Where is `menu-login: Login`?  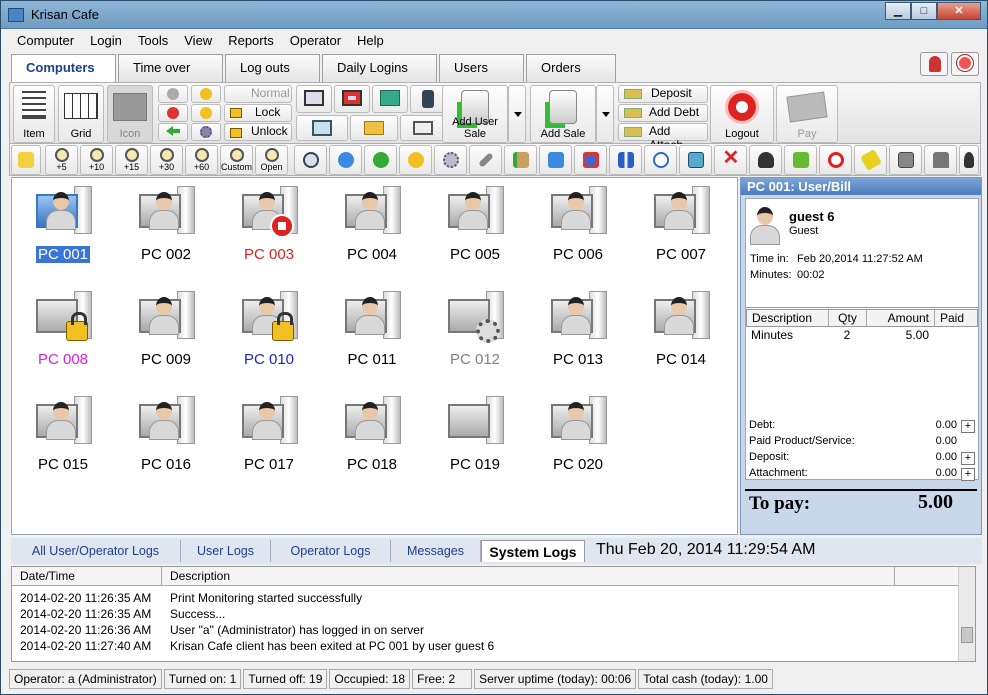
menu-login: Login is located at coordinates (106, 41).